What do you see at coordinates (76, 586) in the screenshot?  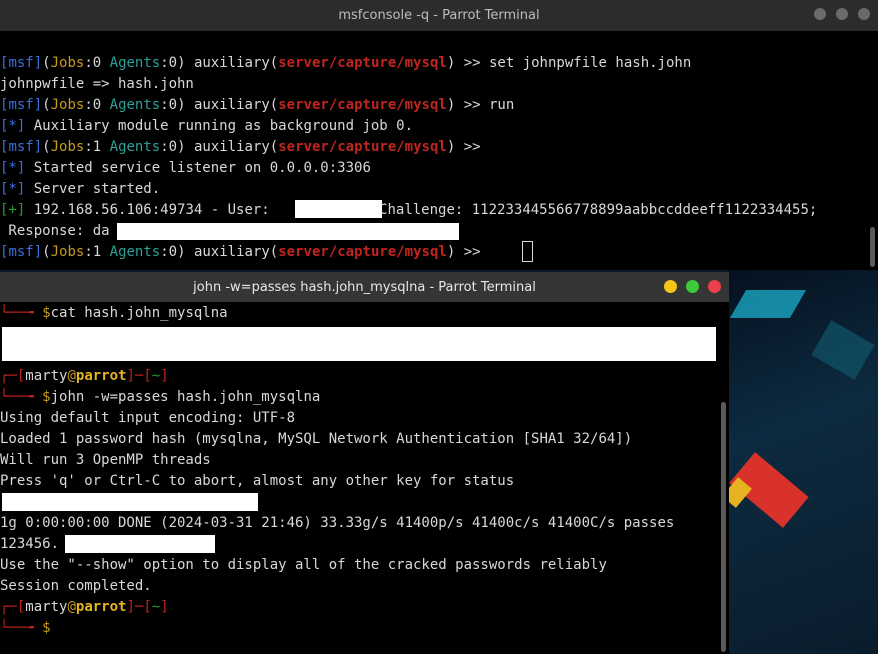 I see `output-line: Session completed.` at bounding box center [76, 586].